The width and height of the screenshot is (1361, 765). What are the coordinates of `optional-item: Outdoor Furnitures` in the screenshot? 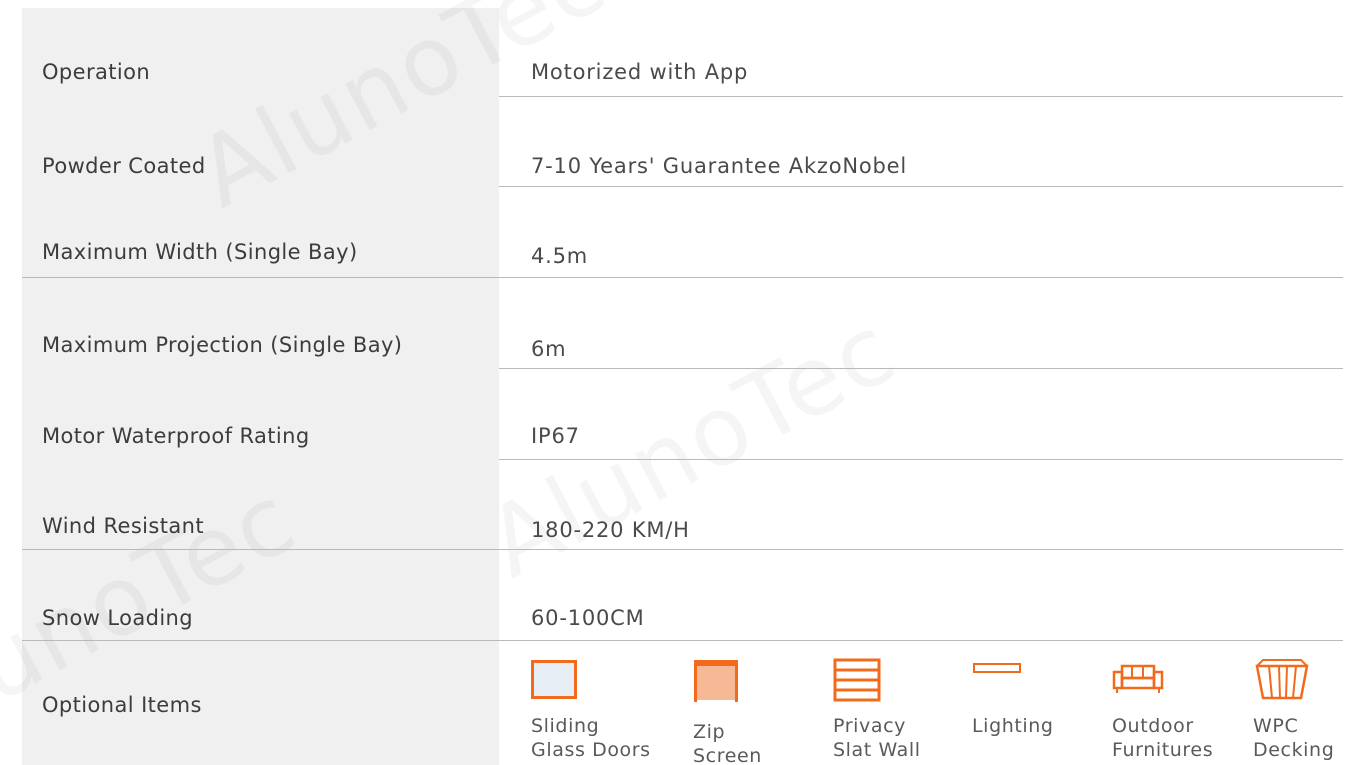 It's located at (1177, 711).